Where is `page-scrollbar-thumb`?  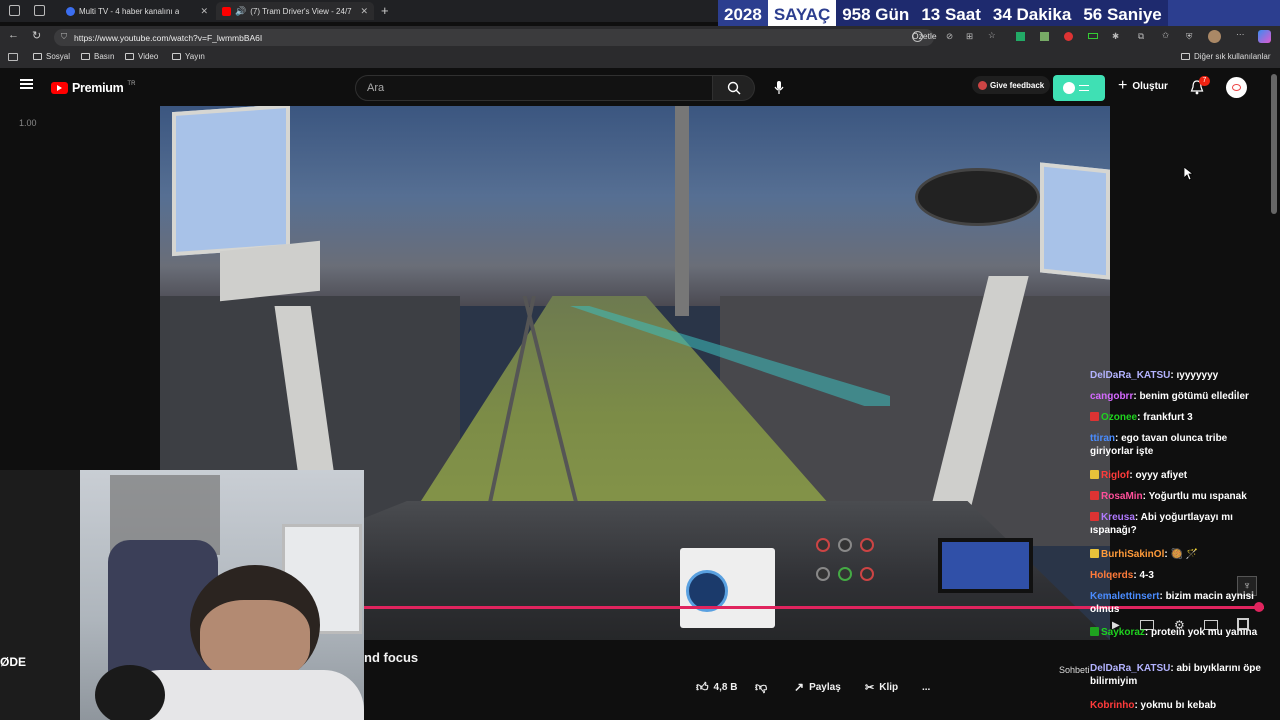 page-scrollbar-thumb is located at coordinates (1274, 144).